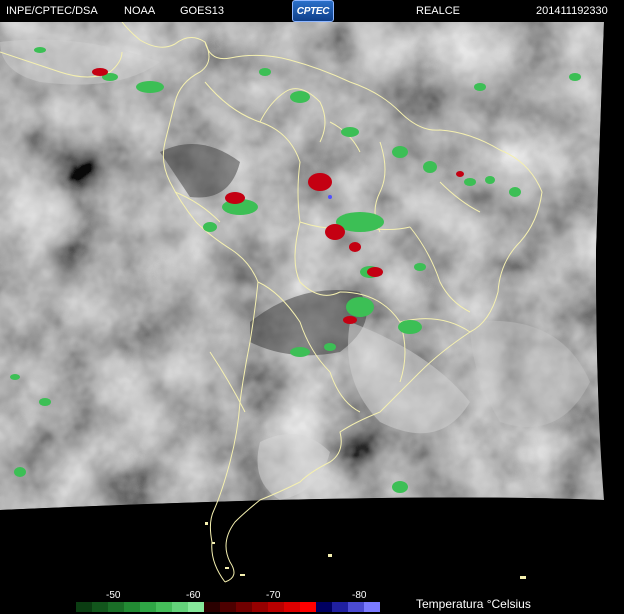 This screenshot has height=614, width=624. Describe the element at coordinates (52, 11) in the screenshot. I see `header-org: INPE/CPTEC/DSA` at that location.